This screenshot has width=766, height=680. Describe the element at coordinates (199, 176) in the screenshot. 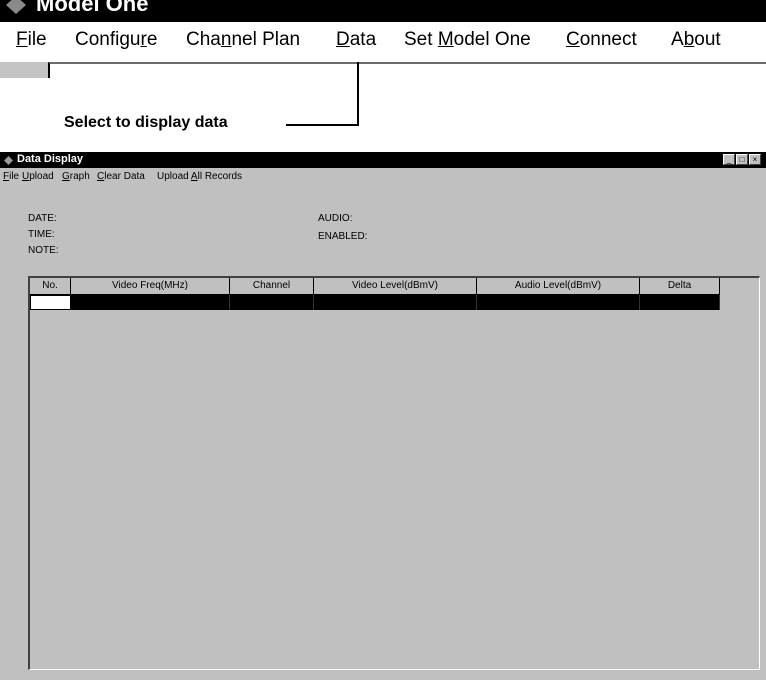

I see `dd-menu-upload-all-records: Upload All Records` at that location.